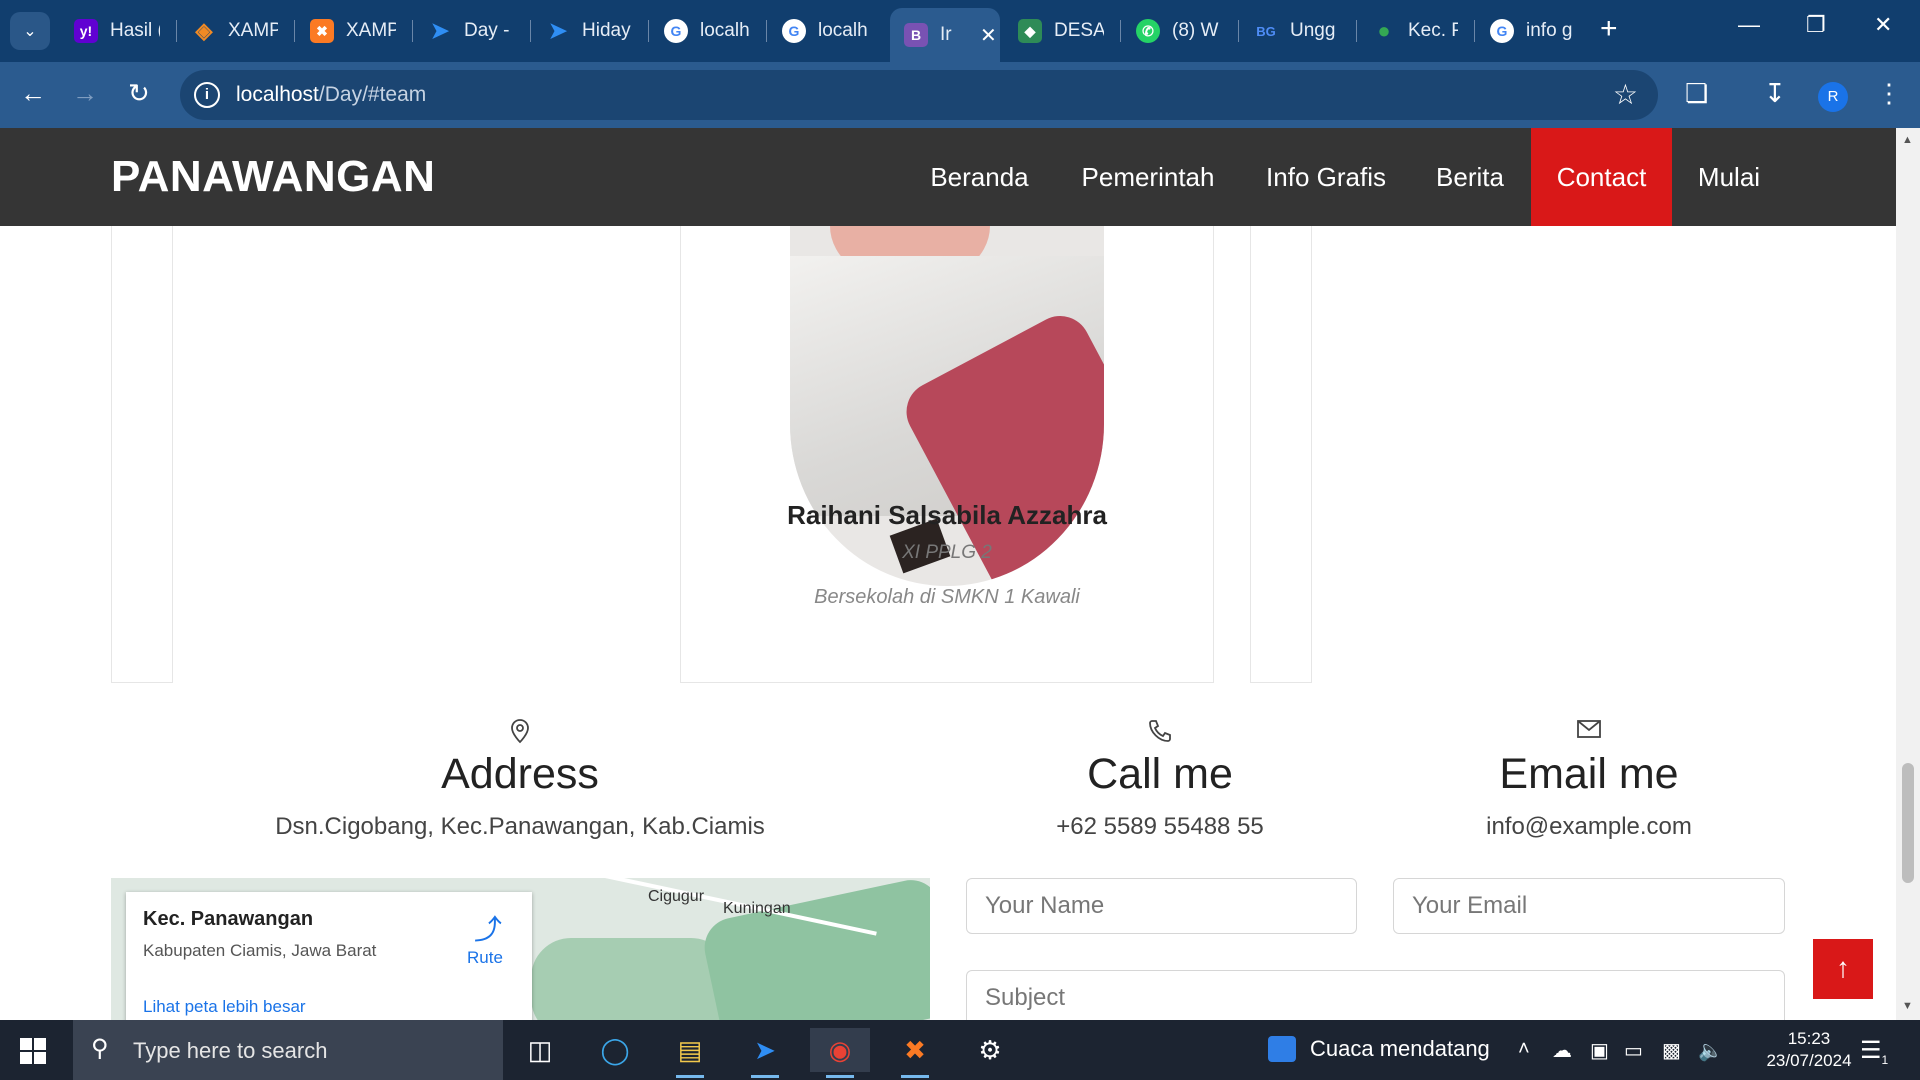 This screenshot has height=1080, width=1920. I want to click on tab-localhost-1: G localh, so click(707, 31).